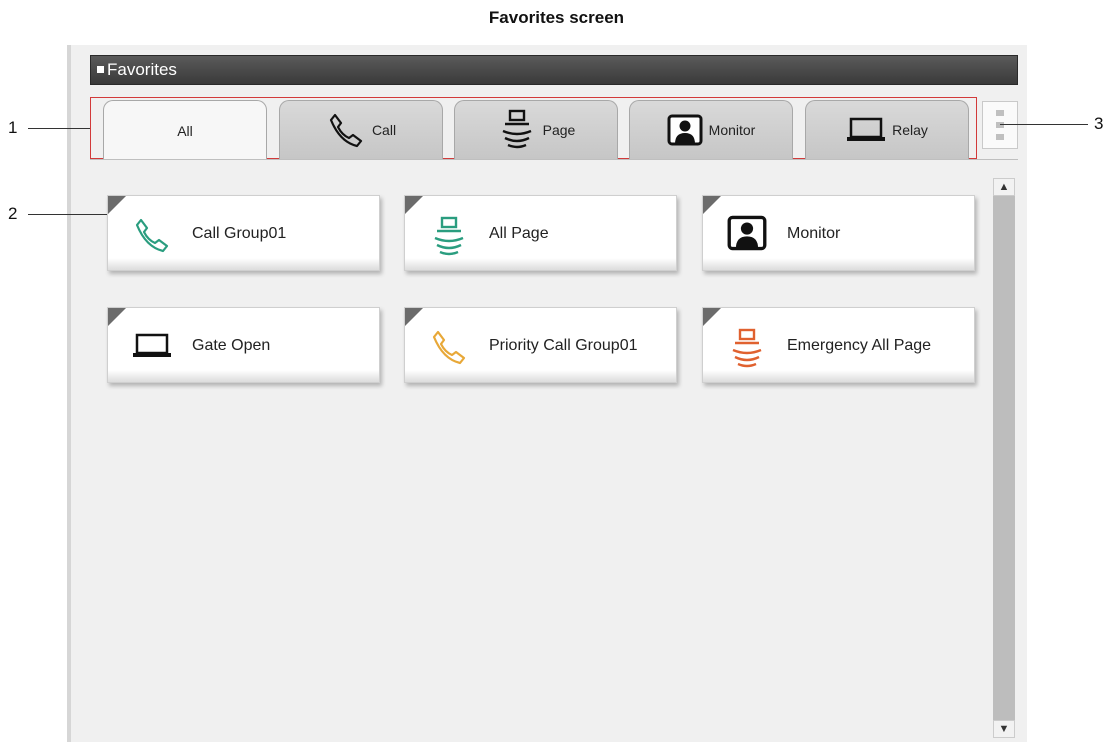 The image size is (1113, 742). I want to click on tab-label: Monitor, so click(732, 130).